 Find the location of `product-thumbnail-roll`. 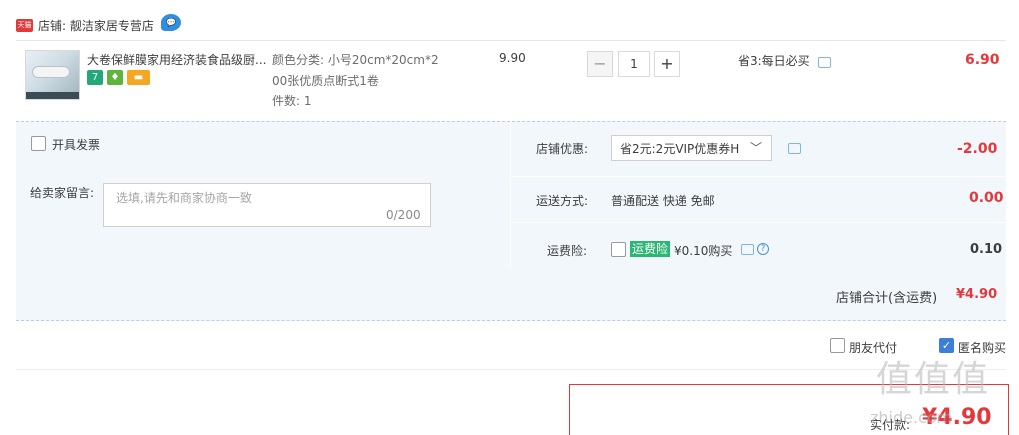

product-thumbnail-roll is located at coordinates (51, 72).